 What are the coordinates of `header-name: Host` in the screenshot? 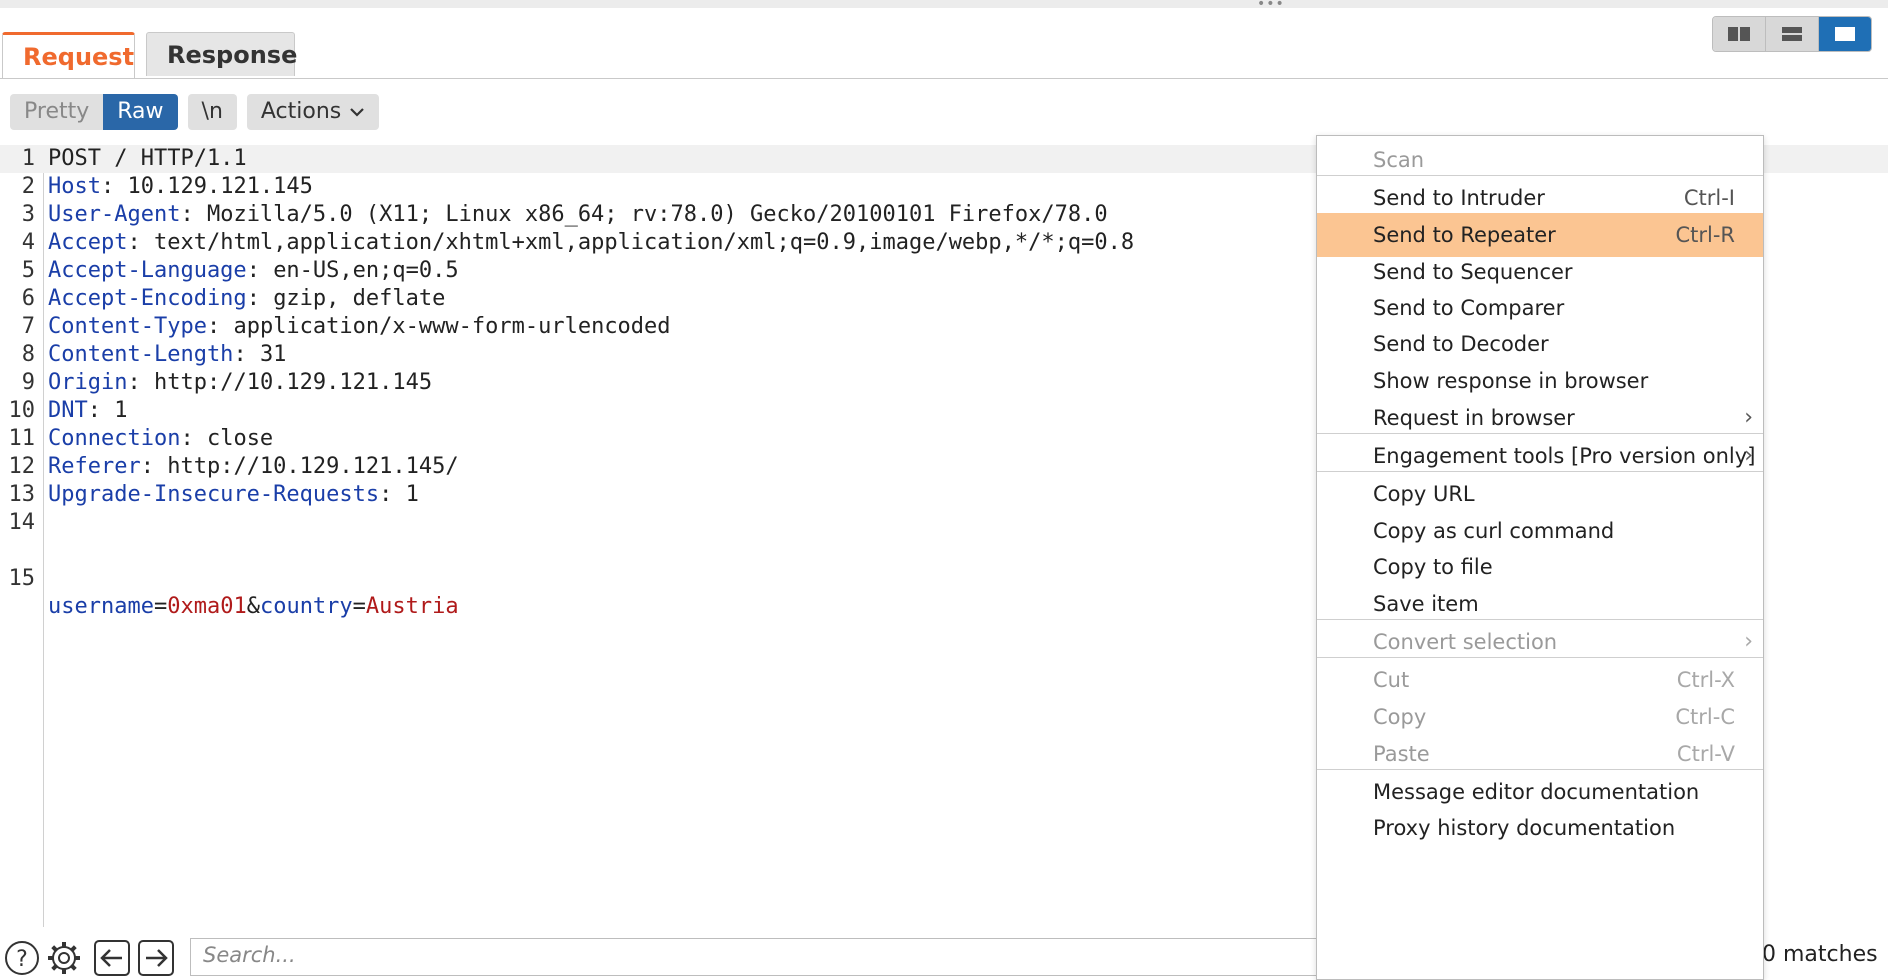 It's located at (74, 186).